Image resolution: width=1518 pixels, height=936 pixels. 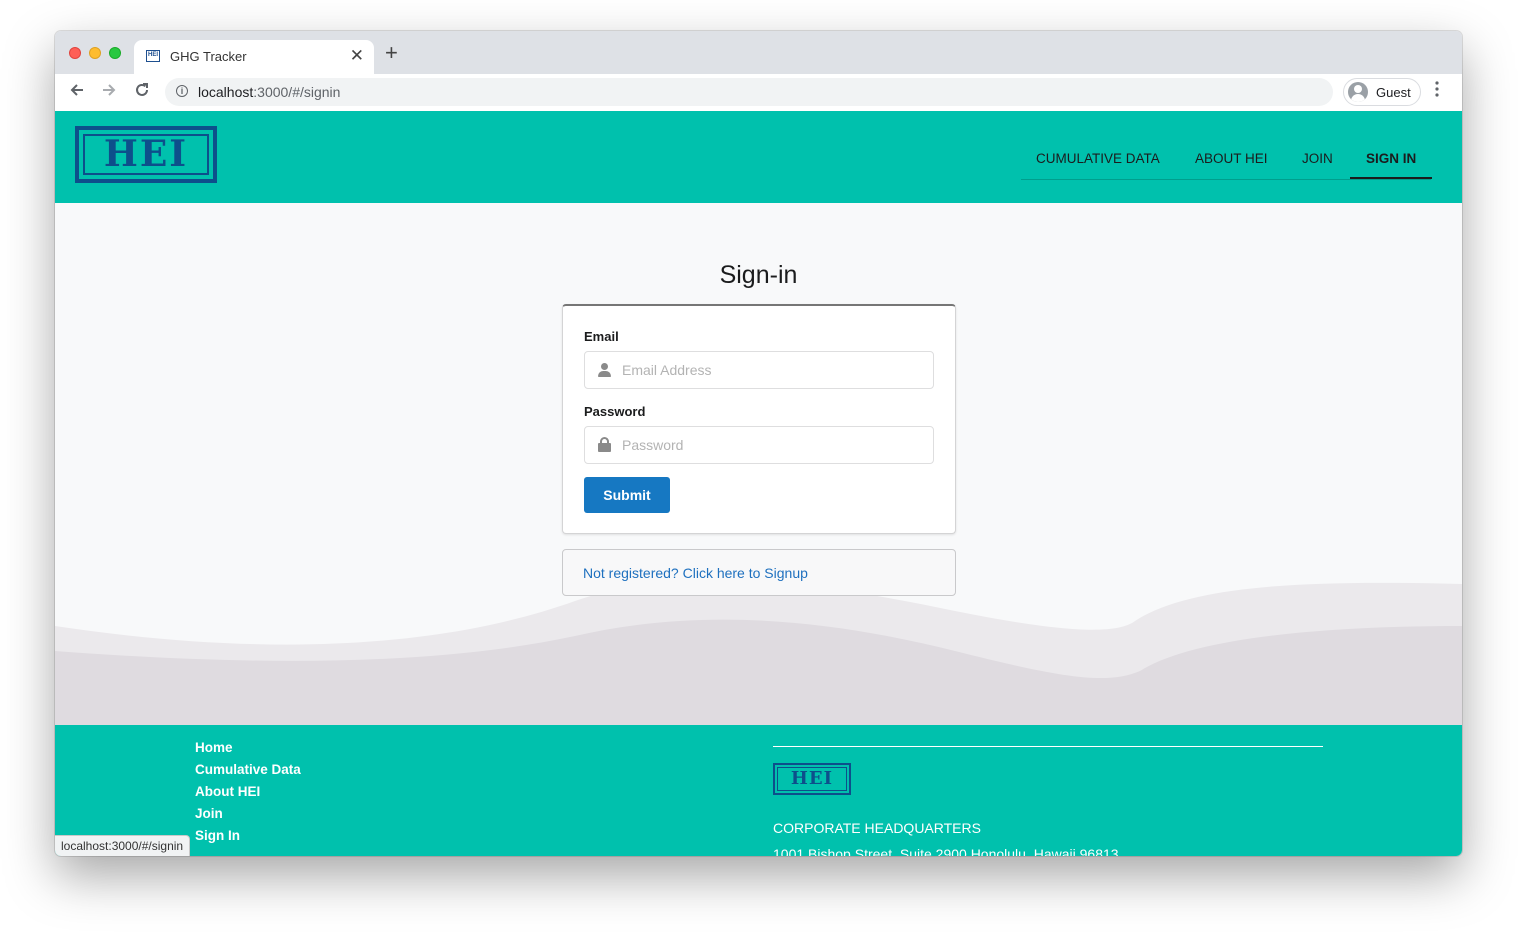 What do you see at coordinates (1231, 158) in the screenshot?
I see `nav-about-hei: ABOUT HEI` at bounding box center [1231, 158].